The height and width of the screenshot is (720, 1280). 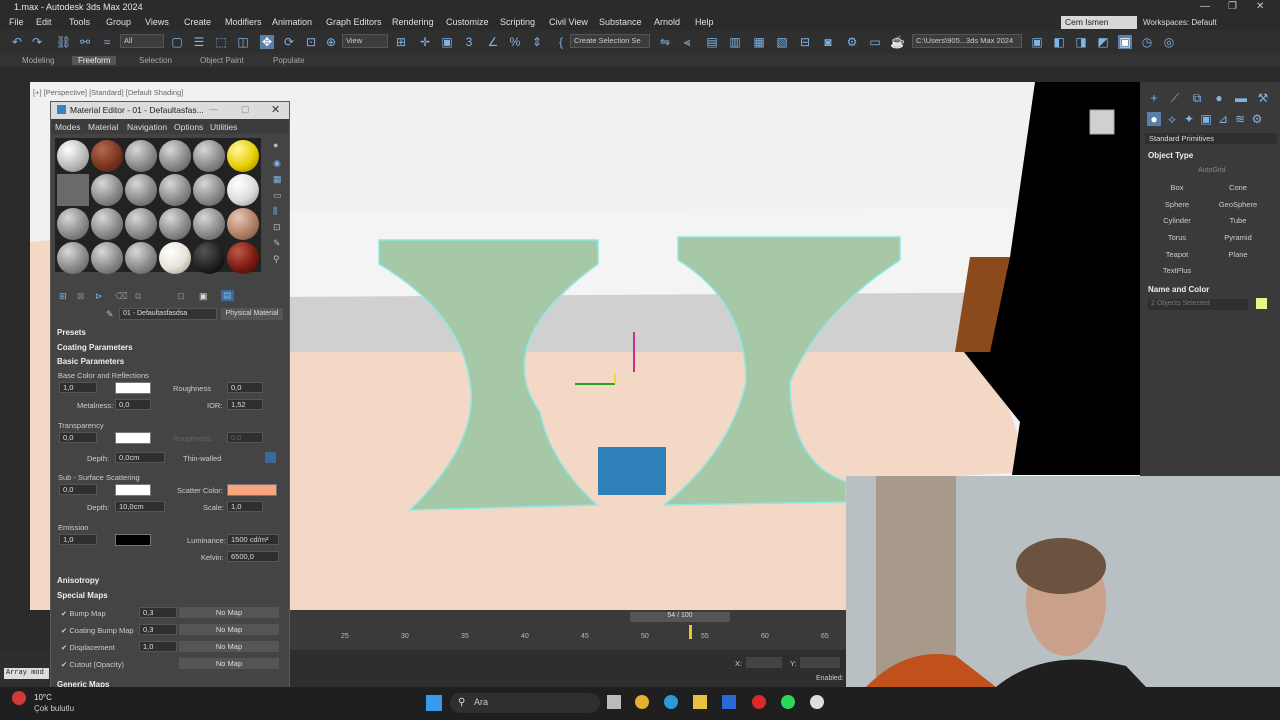 What do you see at coordinates (852, 42) in the screenshot?
I see `render-setup-icon: ⚙` at bounding box center [852, 42].